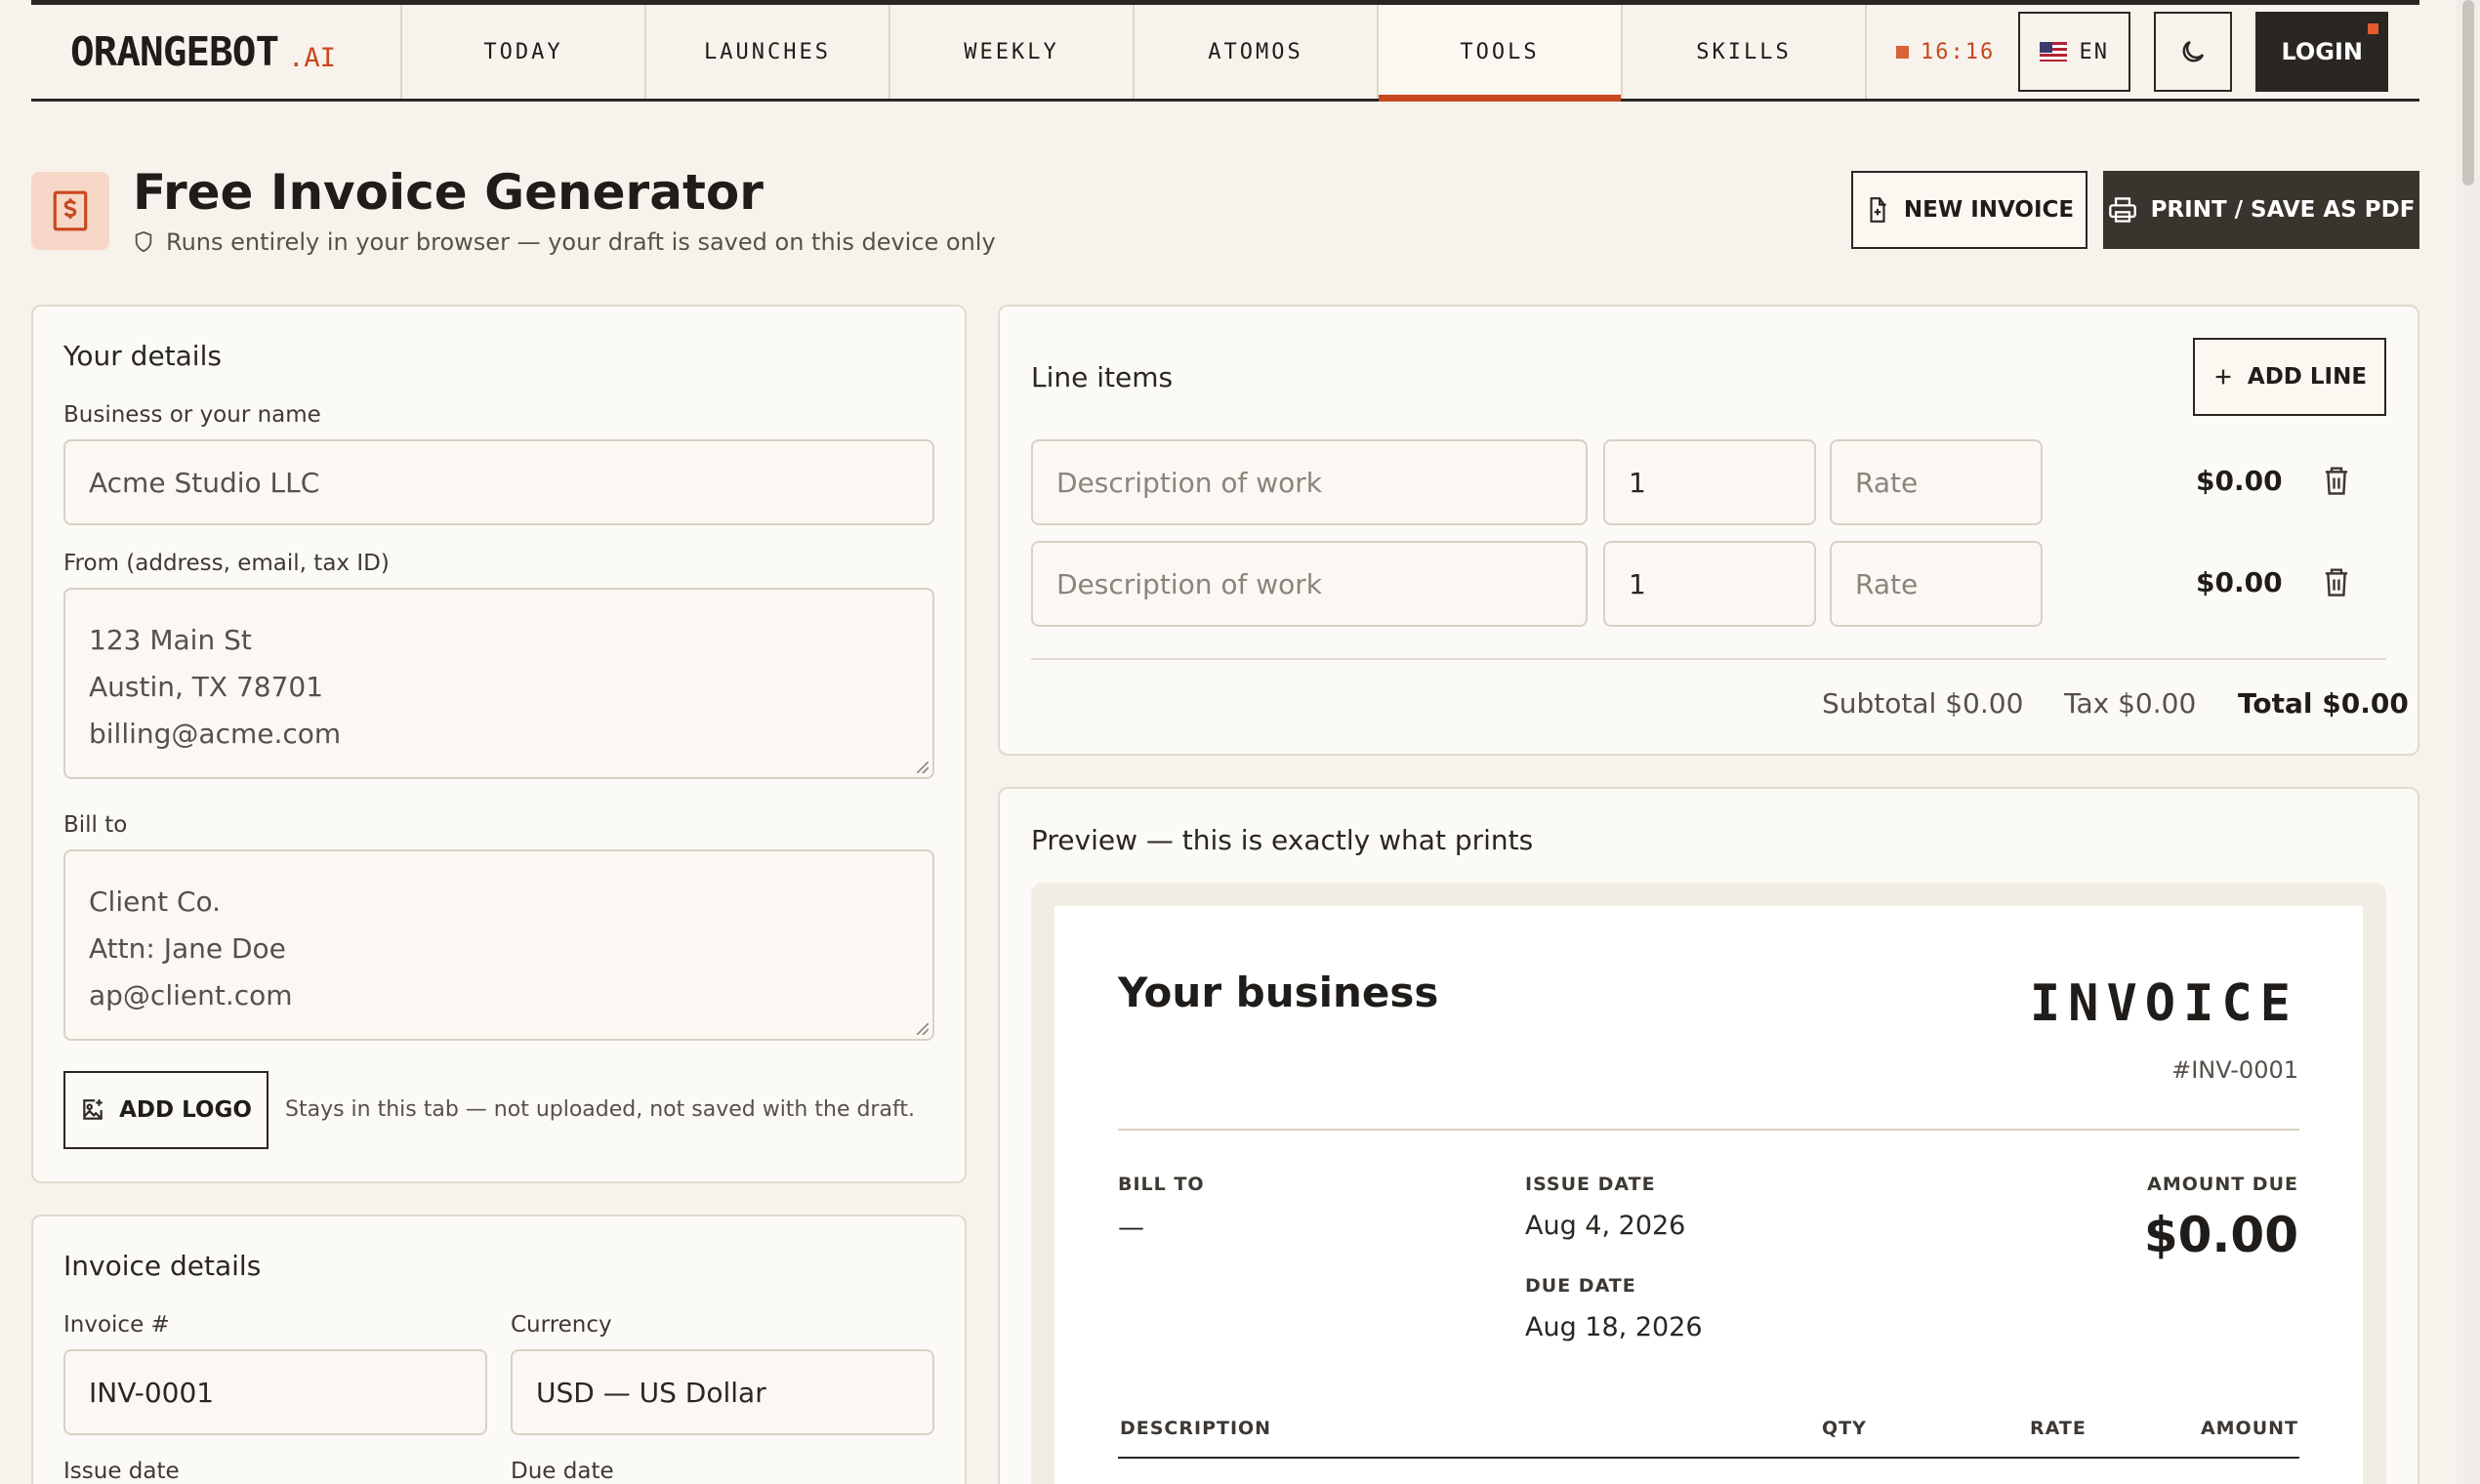  I want to click on tab-atomos: ATOMOS, so click(1257, 52).